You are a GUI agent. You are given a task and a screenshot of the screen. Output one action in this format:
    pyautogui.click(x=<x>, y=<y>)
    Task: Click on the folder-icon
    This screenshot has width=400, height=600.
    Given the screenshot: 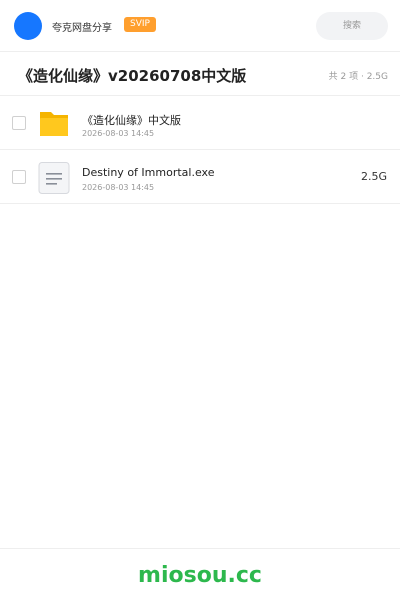 What is the action you would take?
    pyautogui.click(x=54, y=124)
    